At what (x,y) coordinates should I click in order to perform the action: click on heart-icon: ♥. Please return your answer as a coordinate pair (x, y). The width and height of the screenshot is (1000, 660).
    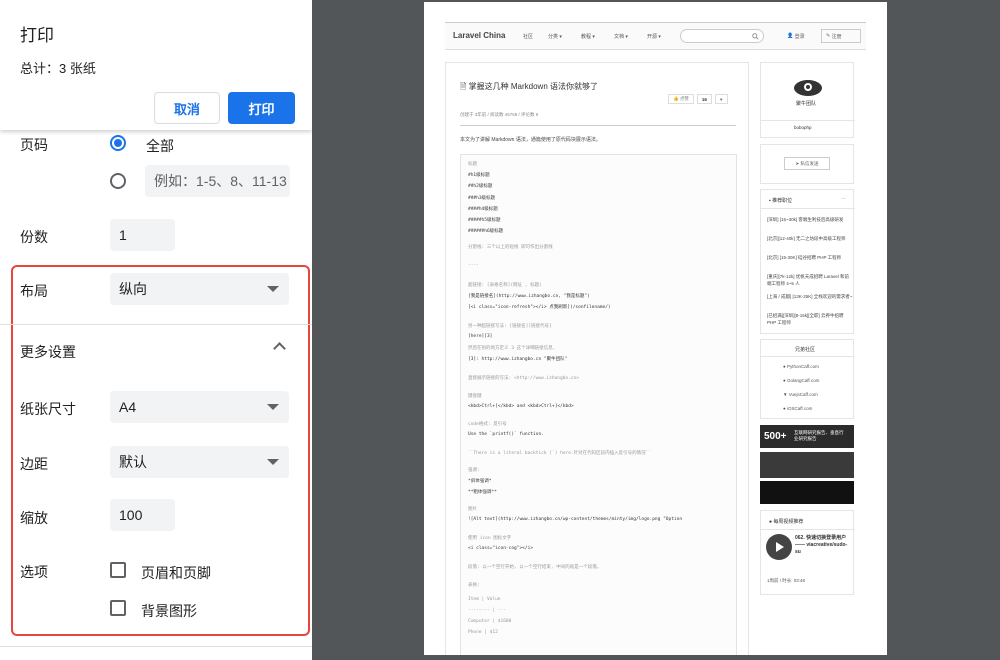
    Looking at the image, I should click on (721, 99).